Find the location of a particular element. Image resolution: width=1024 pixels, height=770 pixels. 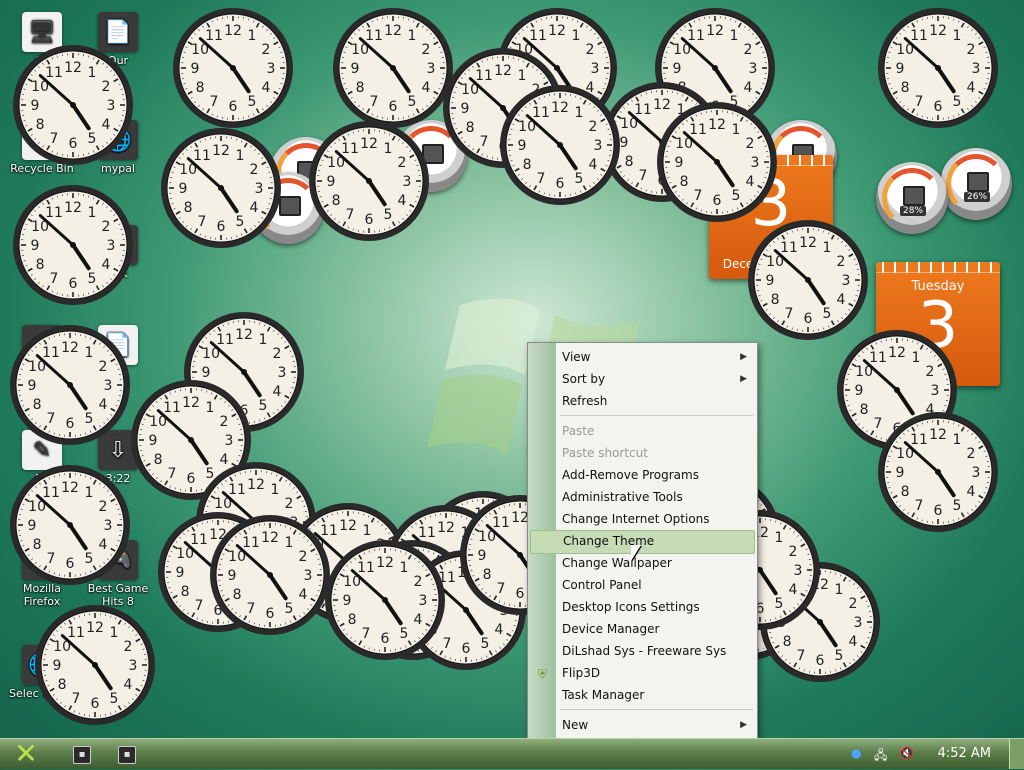

menu-item-label: DiLshad Sys - Freeware Sys is located at coordinates (644, 651).